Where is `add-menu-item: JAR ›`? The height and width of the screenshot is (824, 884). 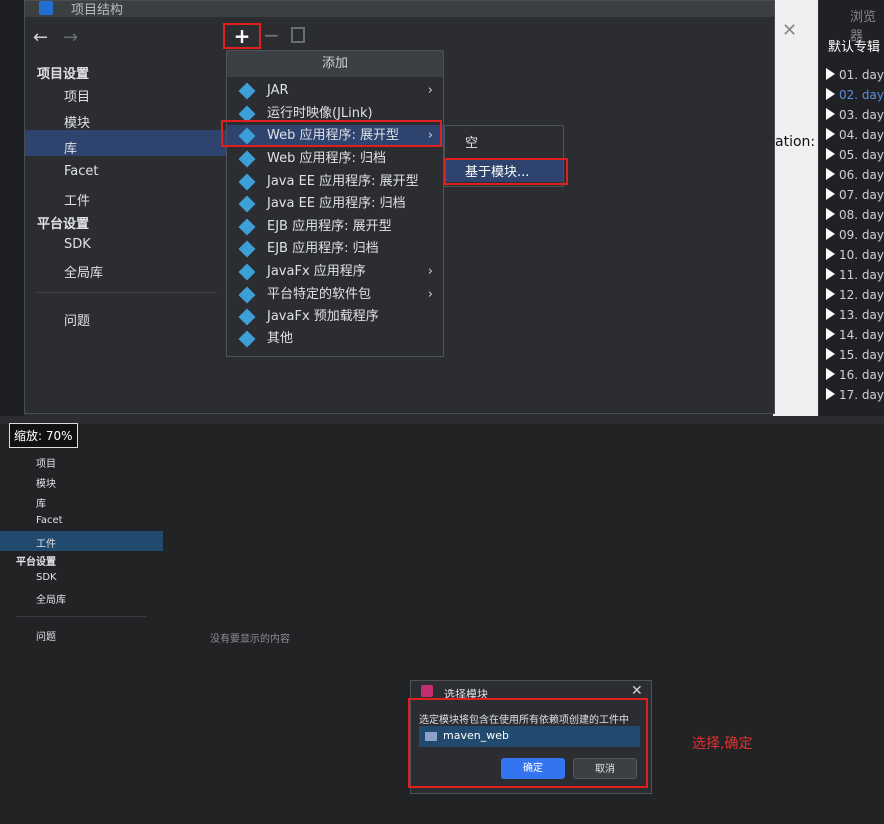 add-menu-item: JAR › is located at coordinates (335, 91).